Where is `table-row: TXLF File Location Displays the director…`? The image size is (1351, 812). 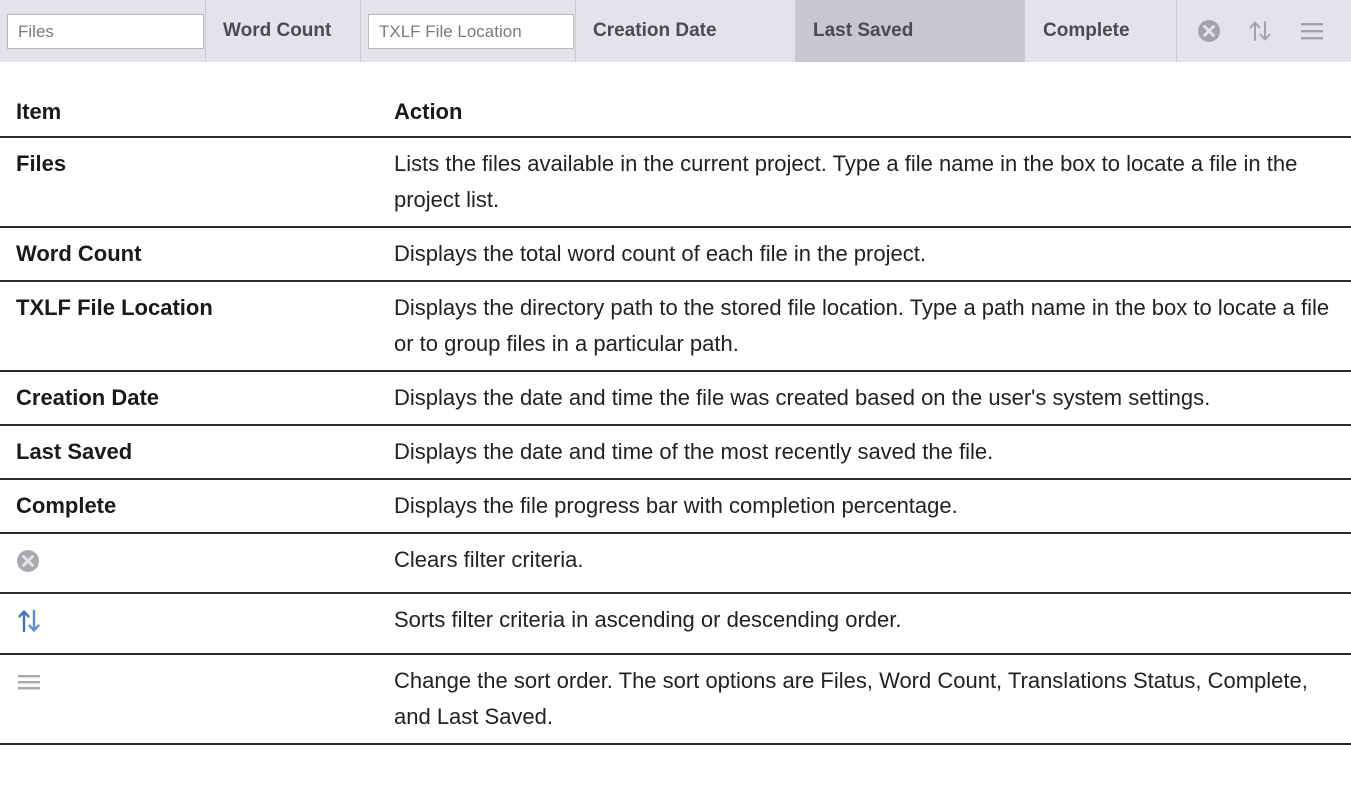 table-row: TXLF File Location Displays the director… is located at coordinates (675, 326).